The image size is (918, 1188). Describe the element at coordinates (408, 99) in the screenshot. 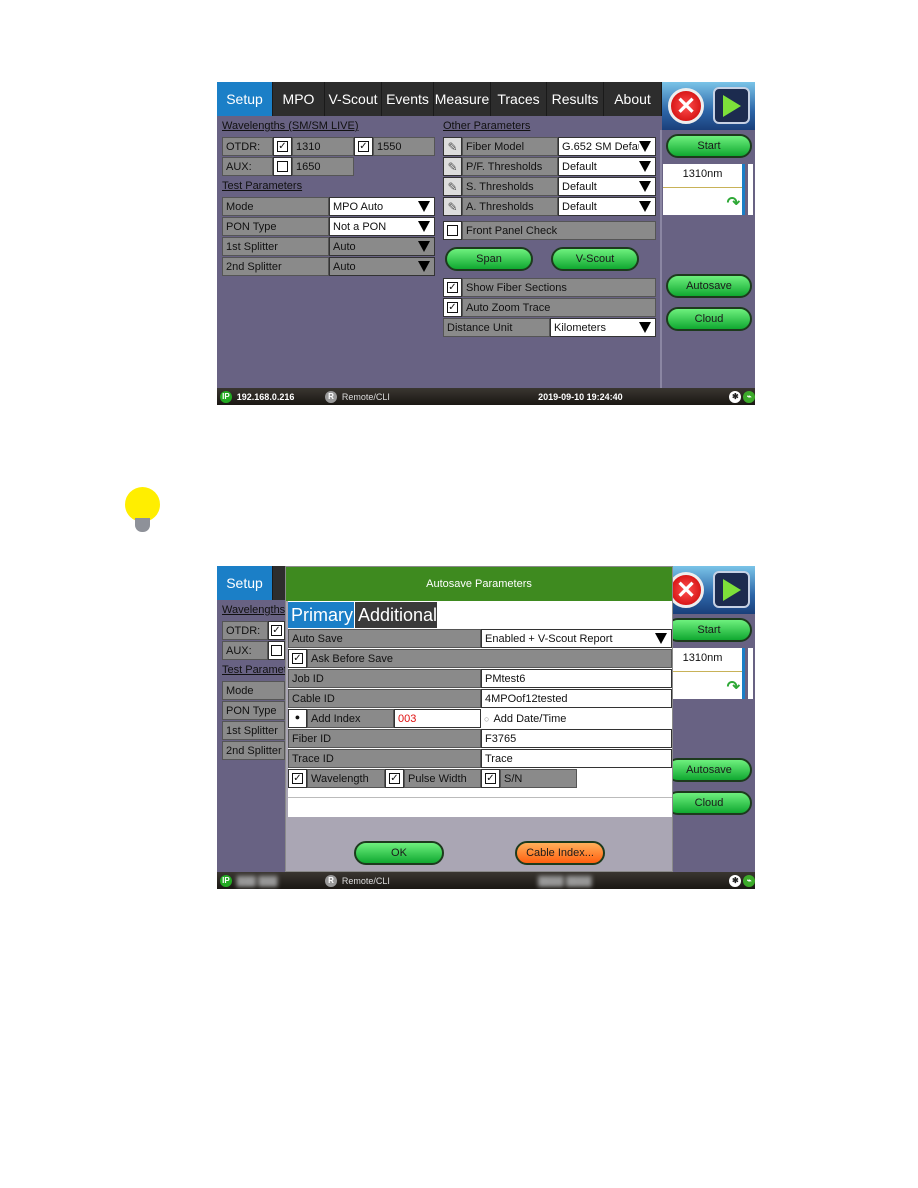

I see `tab-events: Events` at that location.